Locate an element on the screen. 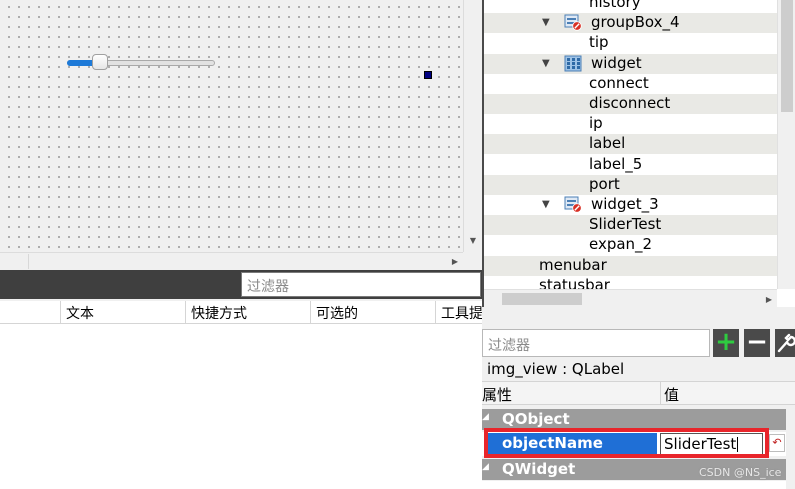 Image resolution: width=795 pixels, height=489 pixels. group-qwidget-label: QWidget is located at coordinates (539, 469).